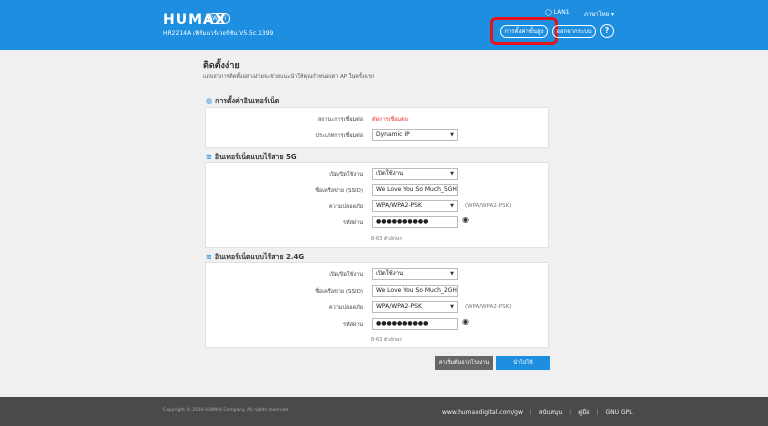 Image resolution: width=768 pixels, height=426 pixels. Describe the element at coordinates (599, 14) in the screenshot. I see `language-select: ภาษาไทย ▾` at that location.